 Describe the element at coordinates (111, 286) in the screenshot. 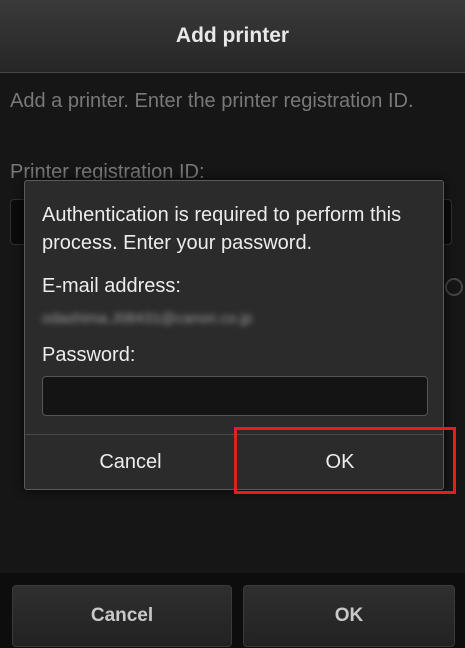

I see `email-label: E-mail address:` at that location.